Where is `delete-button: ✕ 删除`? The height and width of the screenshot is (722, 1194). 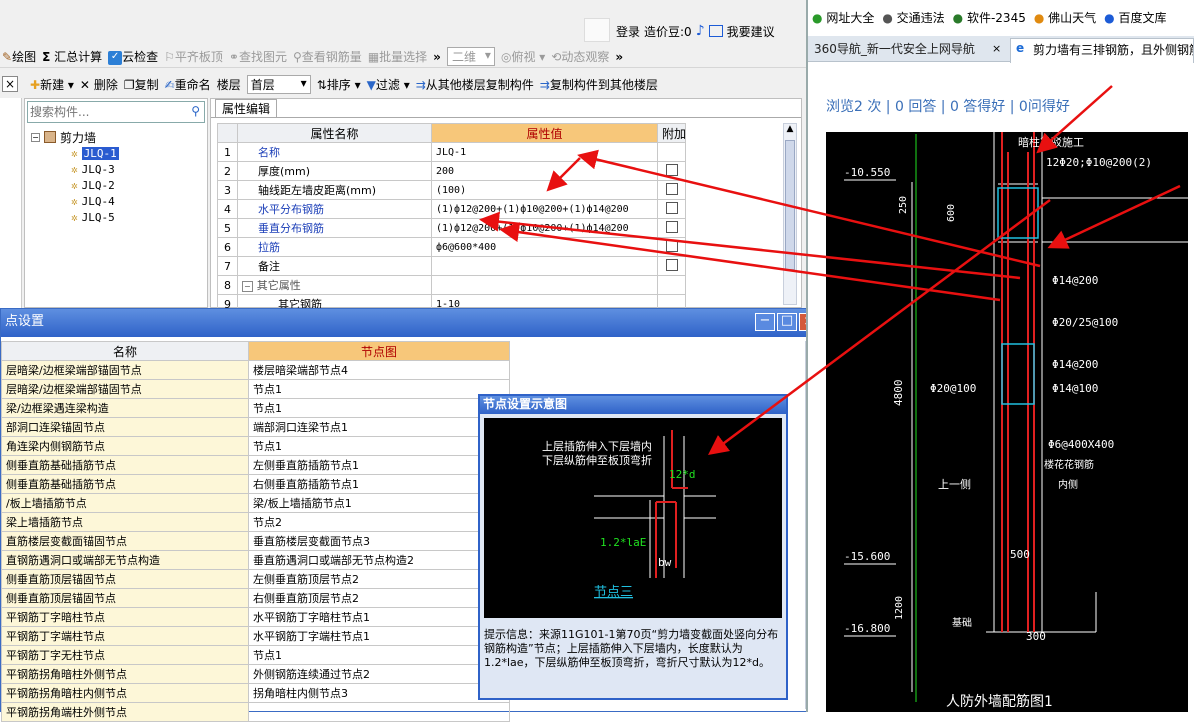
delete-button: ✕ 删除 is located at coordinates (99, 84).